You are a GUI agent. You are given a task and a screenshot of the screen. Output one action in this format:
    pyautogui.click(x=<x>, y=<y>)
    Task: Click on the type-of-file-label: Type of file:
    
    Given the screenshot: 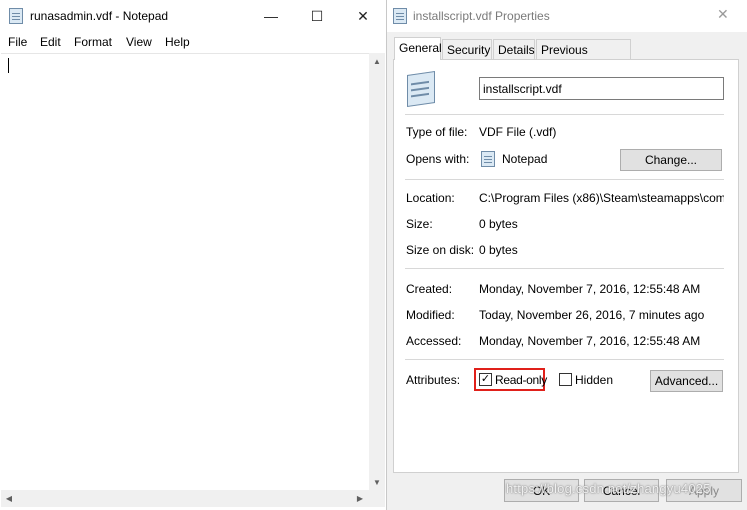 What is the action you would take?
    pyautogui.click(x=437, y=132)
    